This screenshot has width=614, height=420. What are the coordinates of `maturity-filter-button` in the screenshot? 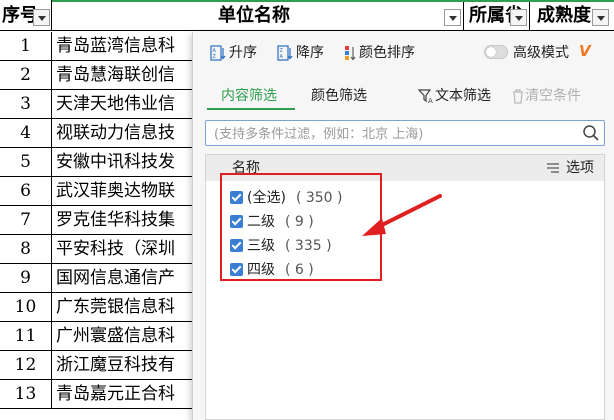 It's located at (600, 17).